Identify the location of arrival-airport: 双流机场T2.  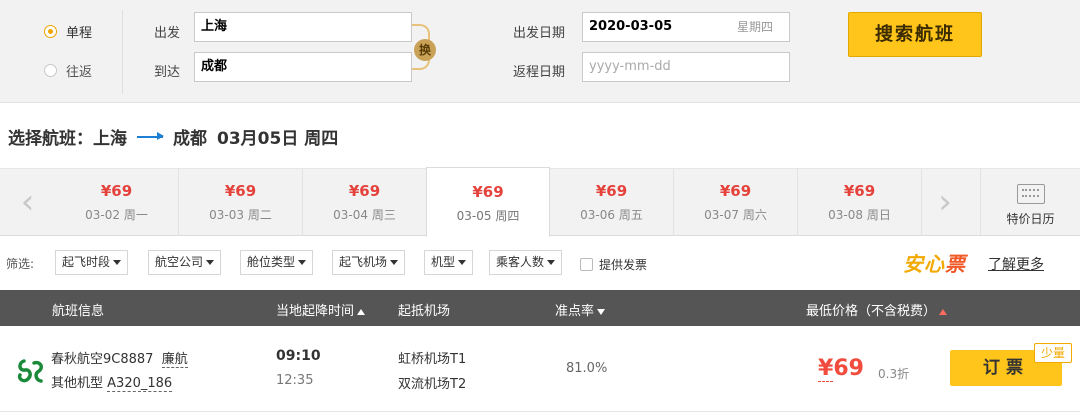
(432, 384).